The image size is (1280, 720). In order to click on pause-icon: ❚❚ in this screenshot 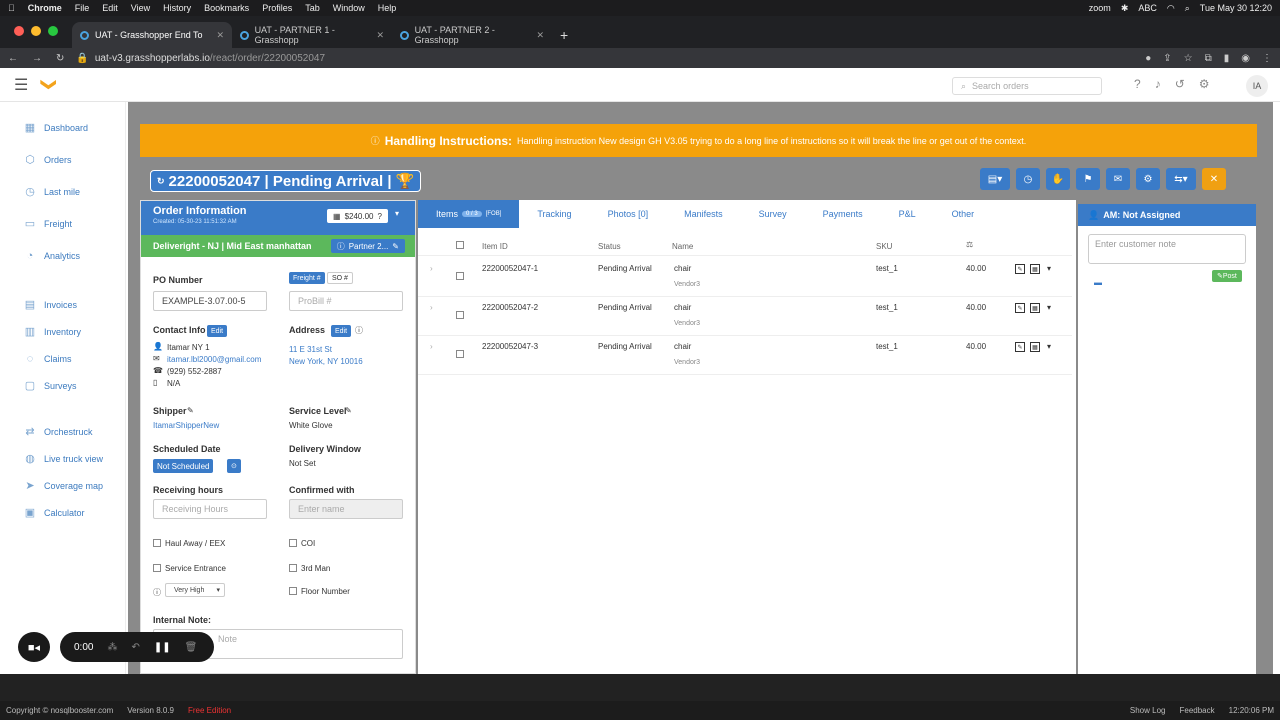, I will do `click(162, 647)`.